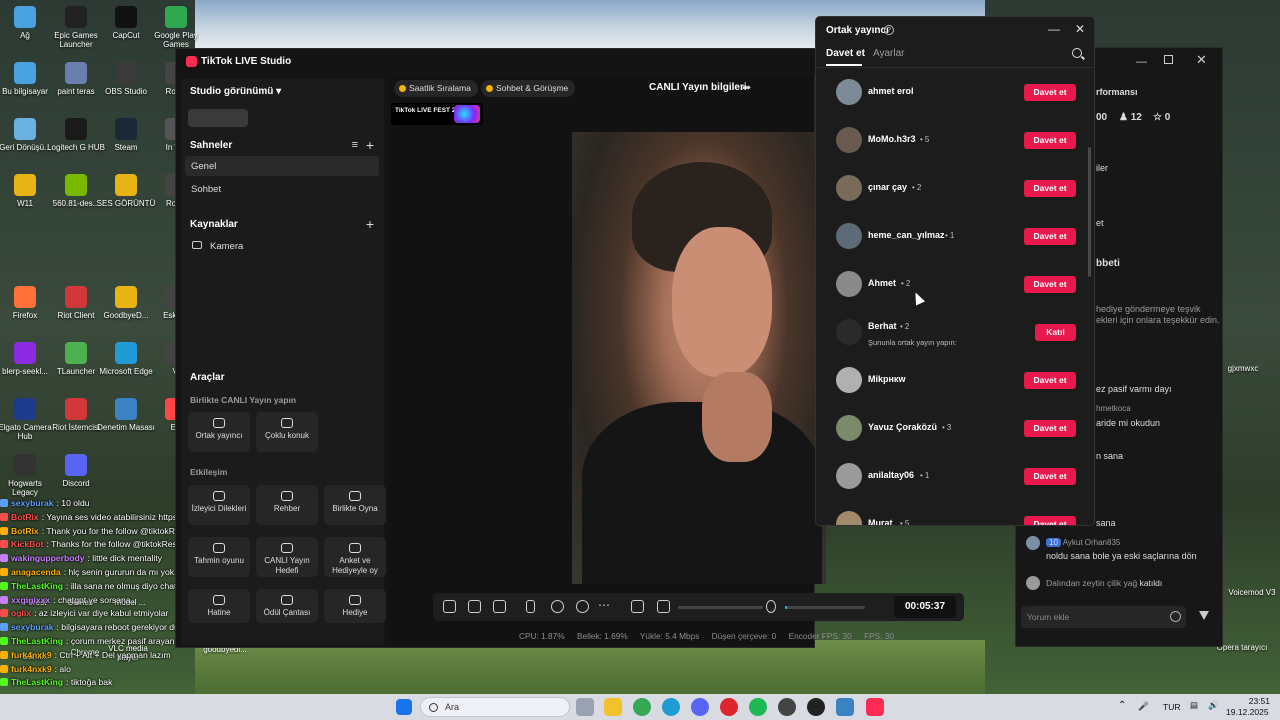  I want to click on mic-volume-slider, so click(825, 607).